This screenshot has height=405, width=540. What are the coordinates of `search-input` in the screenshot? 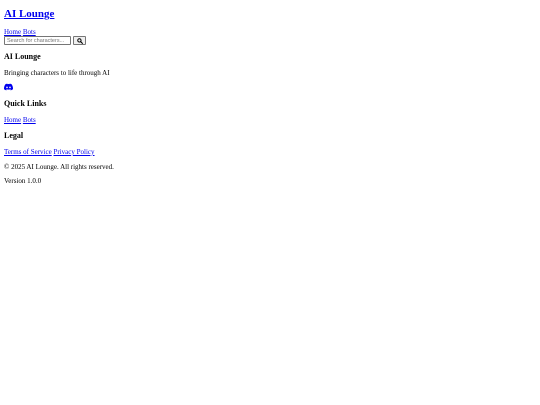 It's located at (37, 40).